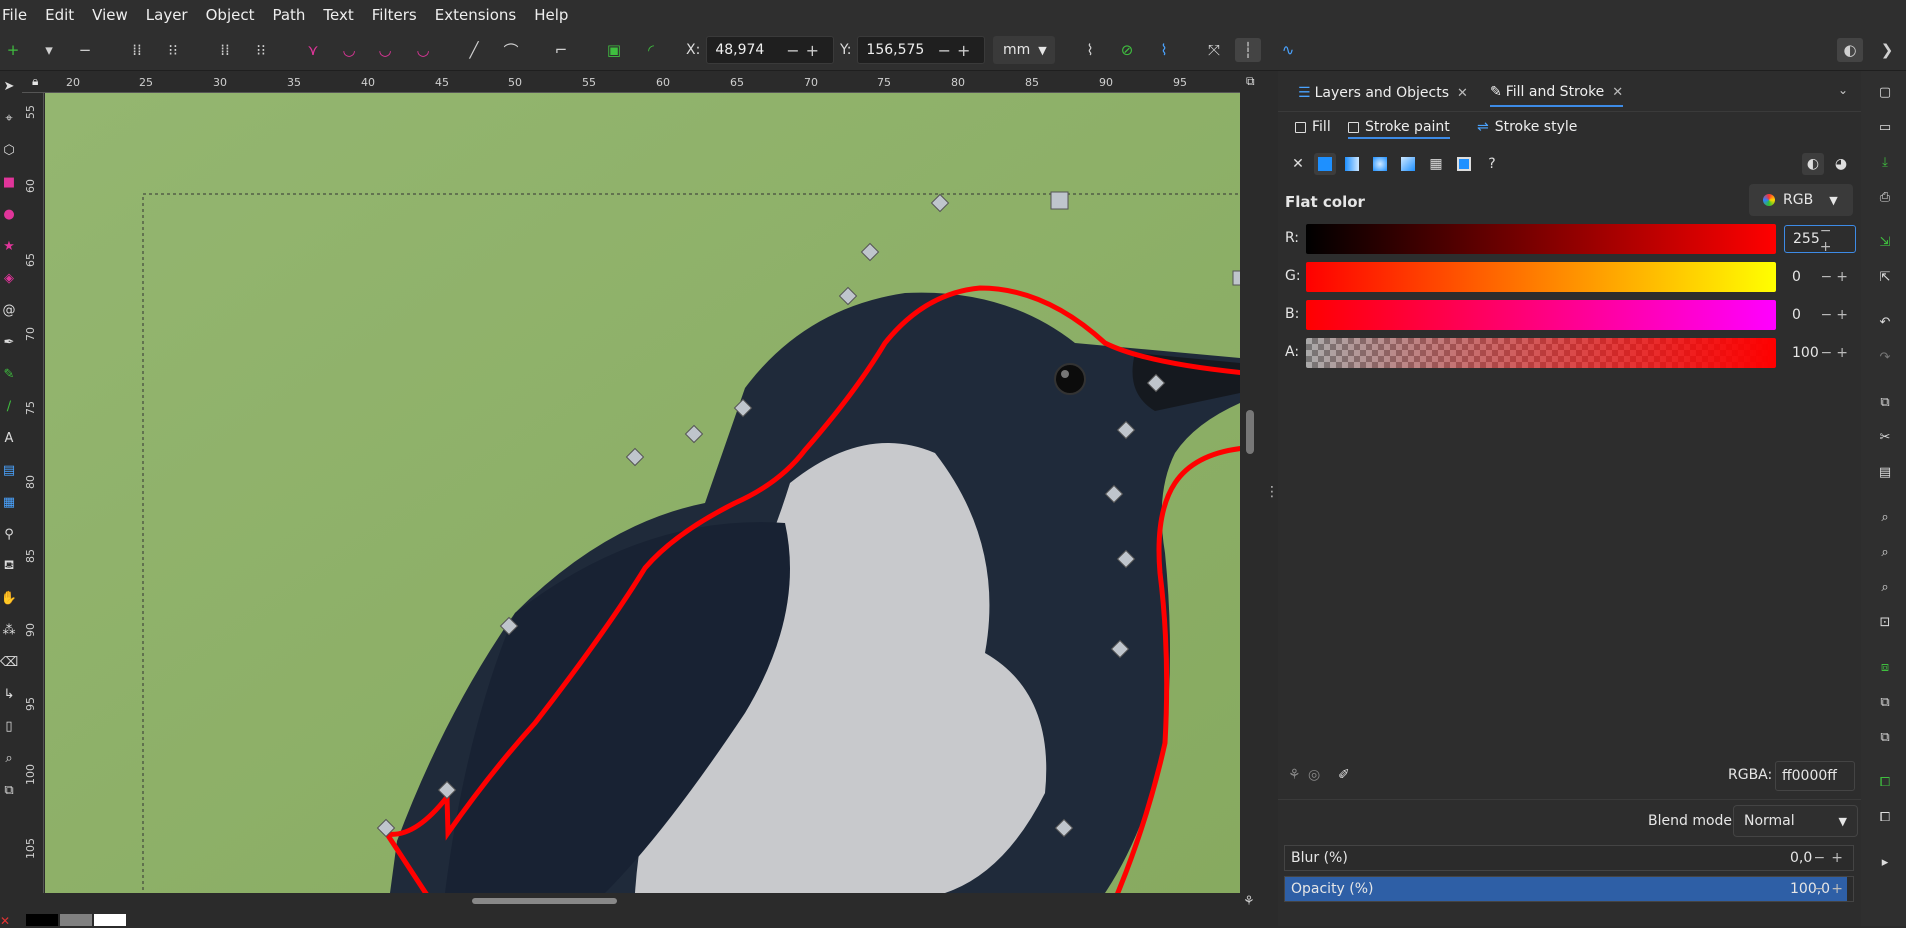 Image resolution: width=1906 pixels, height=928 pixels. What do you see at coordinates (9, 566) in the screenshot?
I see `paint-bucket-icon: ⛾` at bounding box center [9, 566].